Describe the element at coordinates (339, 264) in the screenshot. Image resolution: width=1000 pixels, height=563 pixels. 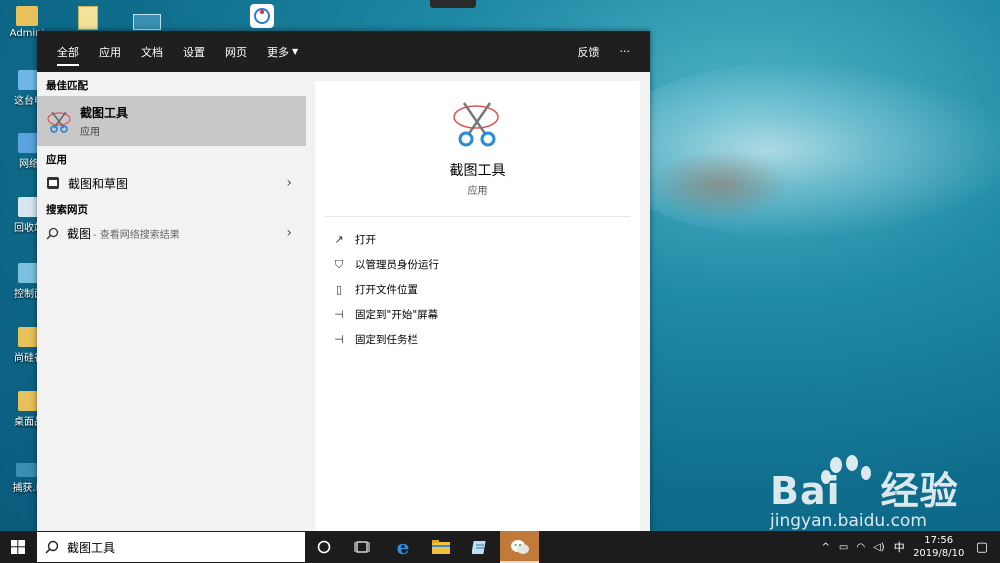
I see `admin-shield-icon: ⛉` at that location.